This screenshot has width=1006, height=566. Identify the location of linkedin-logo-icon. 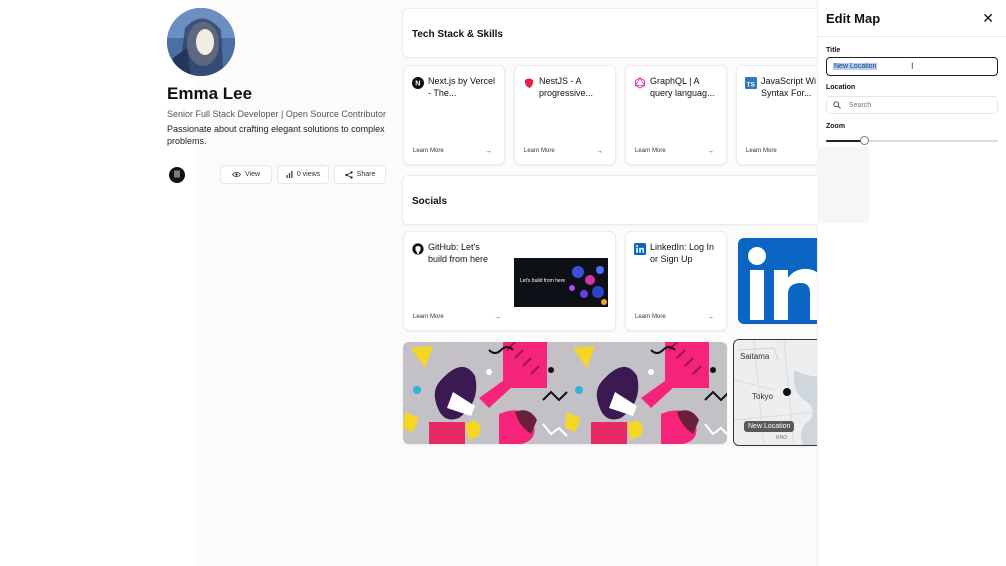
(784, 283).